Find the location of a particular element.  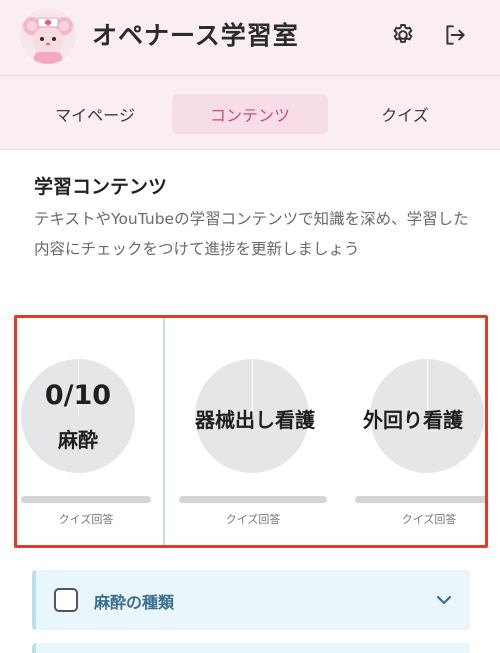

gear-icon is located at coordinates (403, 33).